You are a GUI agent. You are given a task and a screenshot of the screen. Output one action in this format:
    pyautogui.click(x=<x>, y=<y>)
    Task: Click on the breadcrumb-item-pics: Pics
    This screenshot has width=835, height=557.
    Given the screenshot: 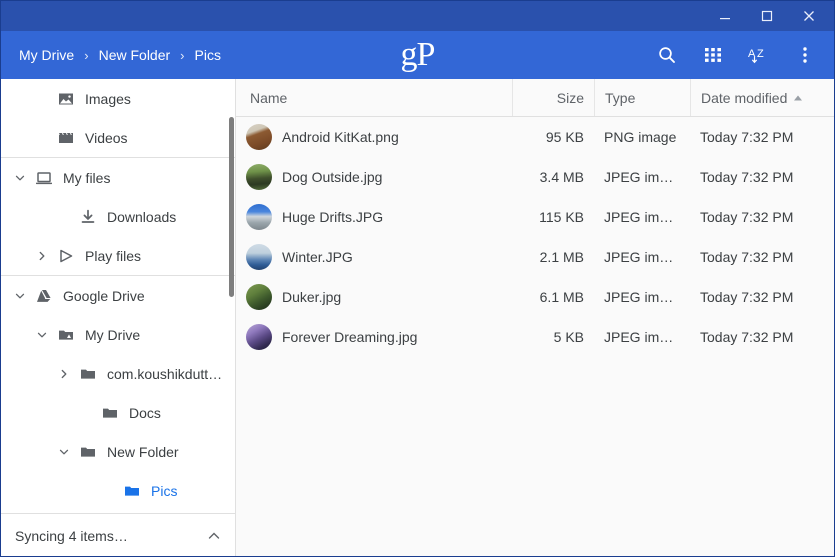 What is the action you would take?
    pyautogui.click(x=208, y=55)
    